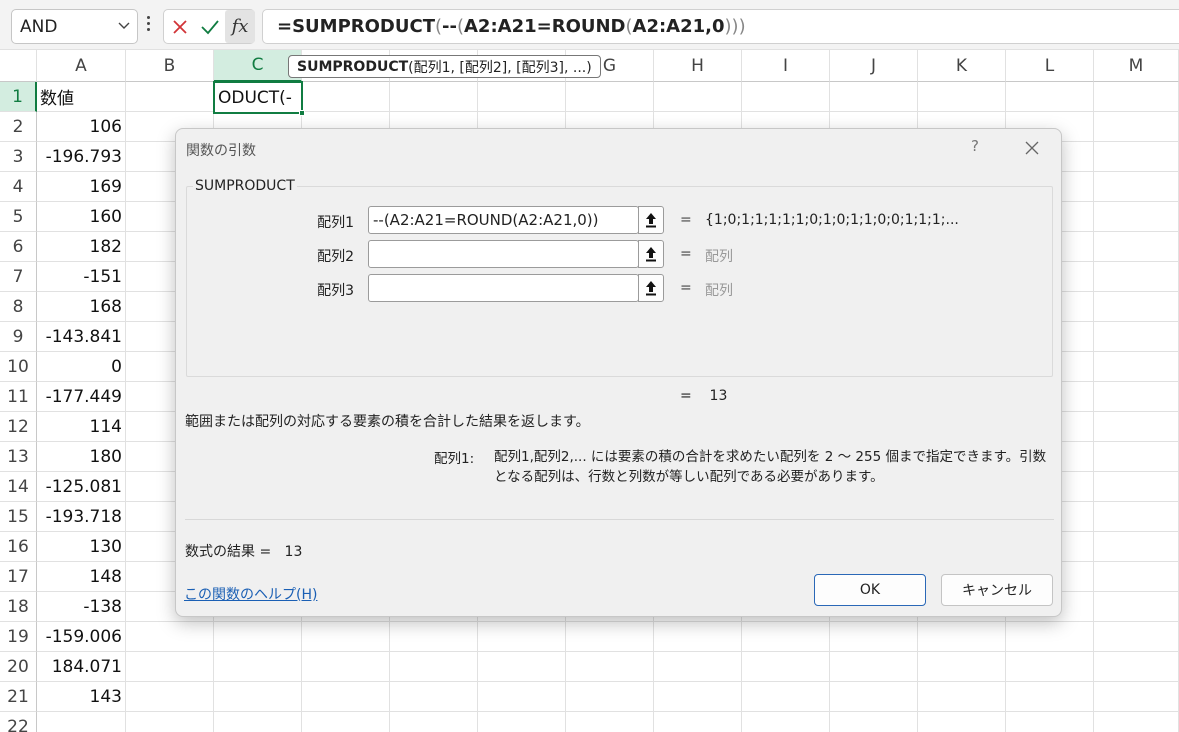 This screenshot has width=1179, height=732. What do you see at coordinates (81, 547) in the screenshot?
I see `cell-a16: 130` at bounding box center [81, 547].